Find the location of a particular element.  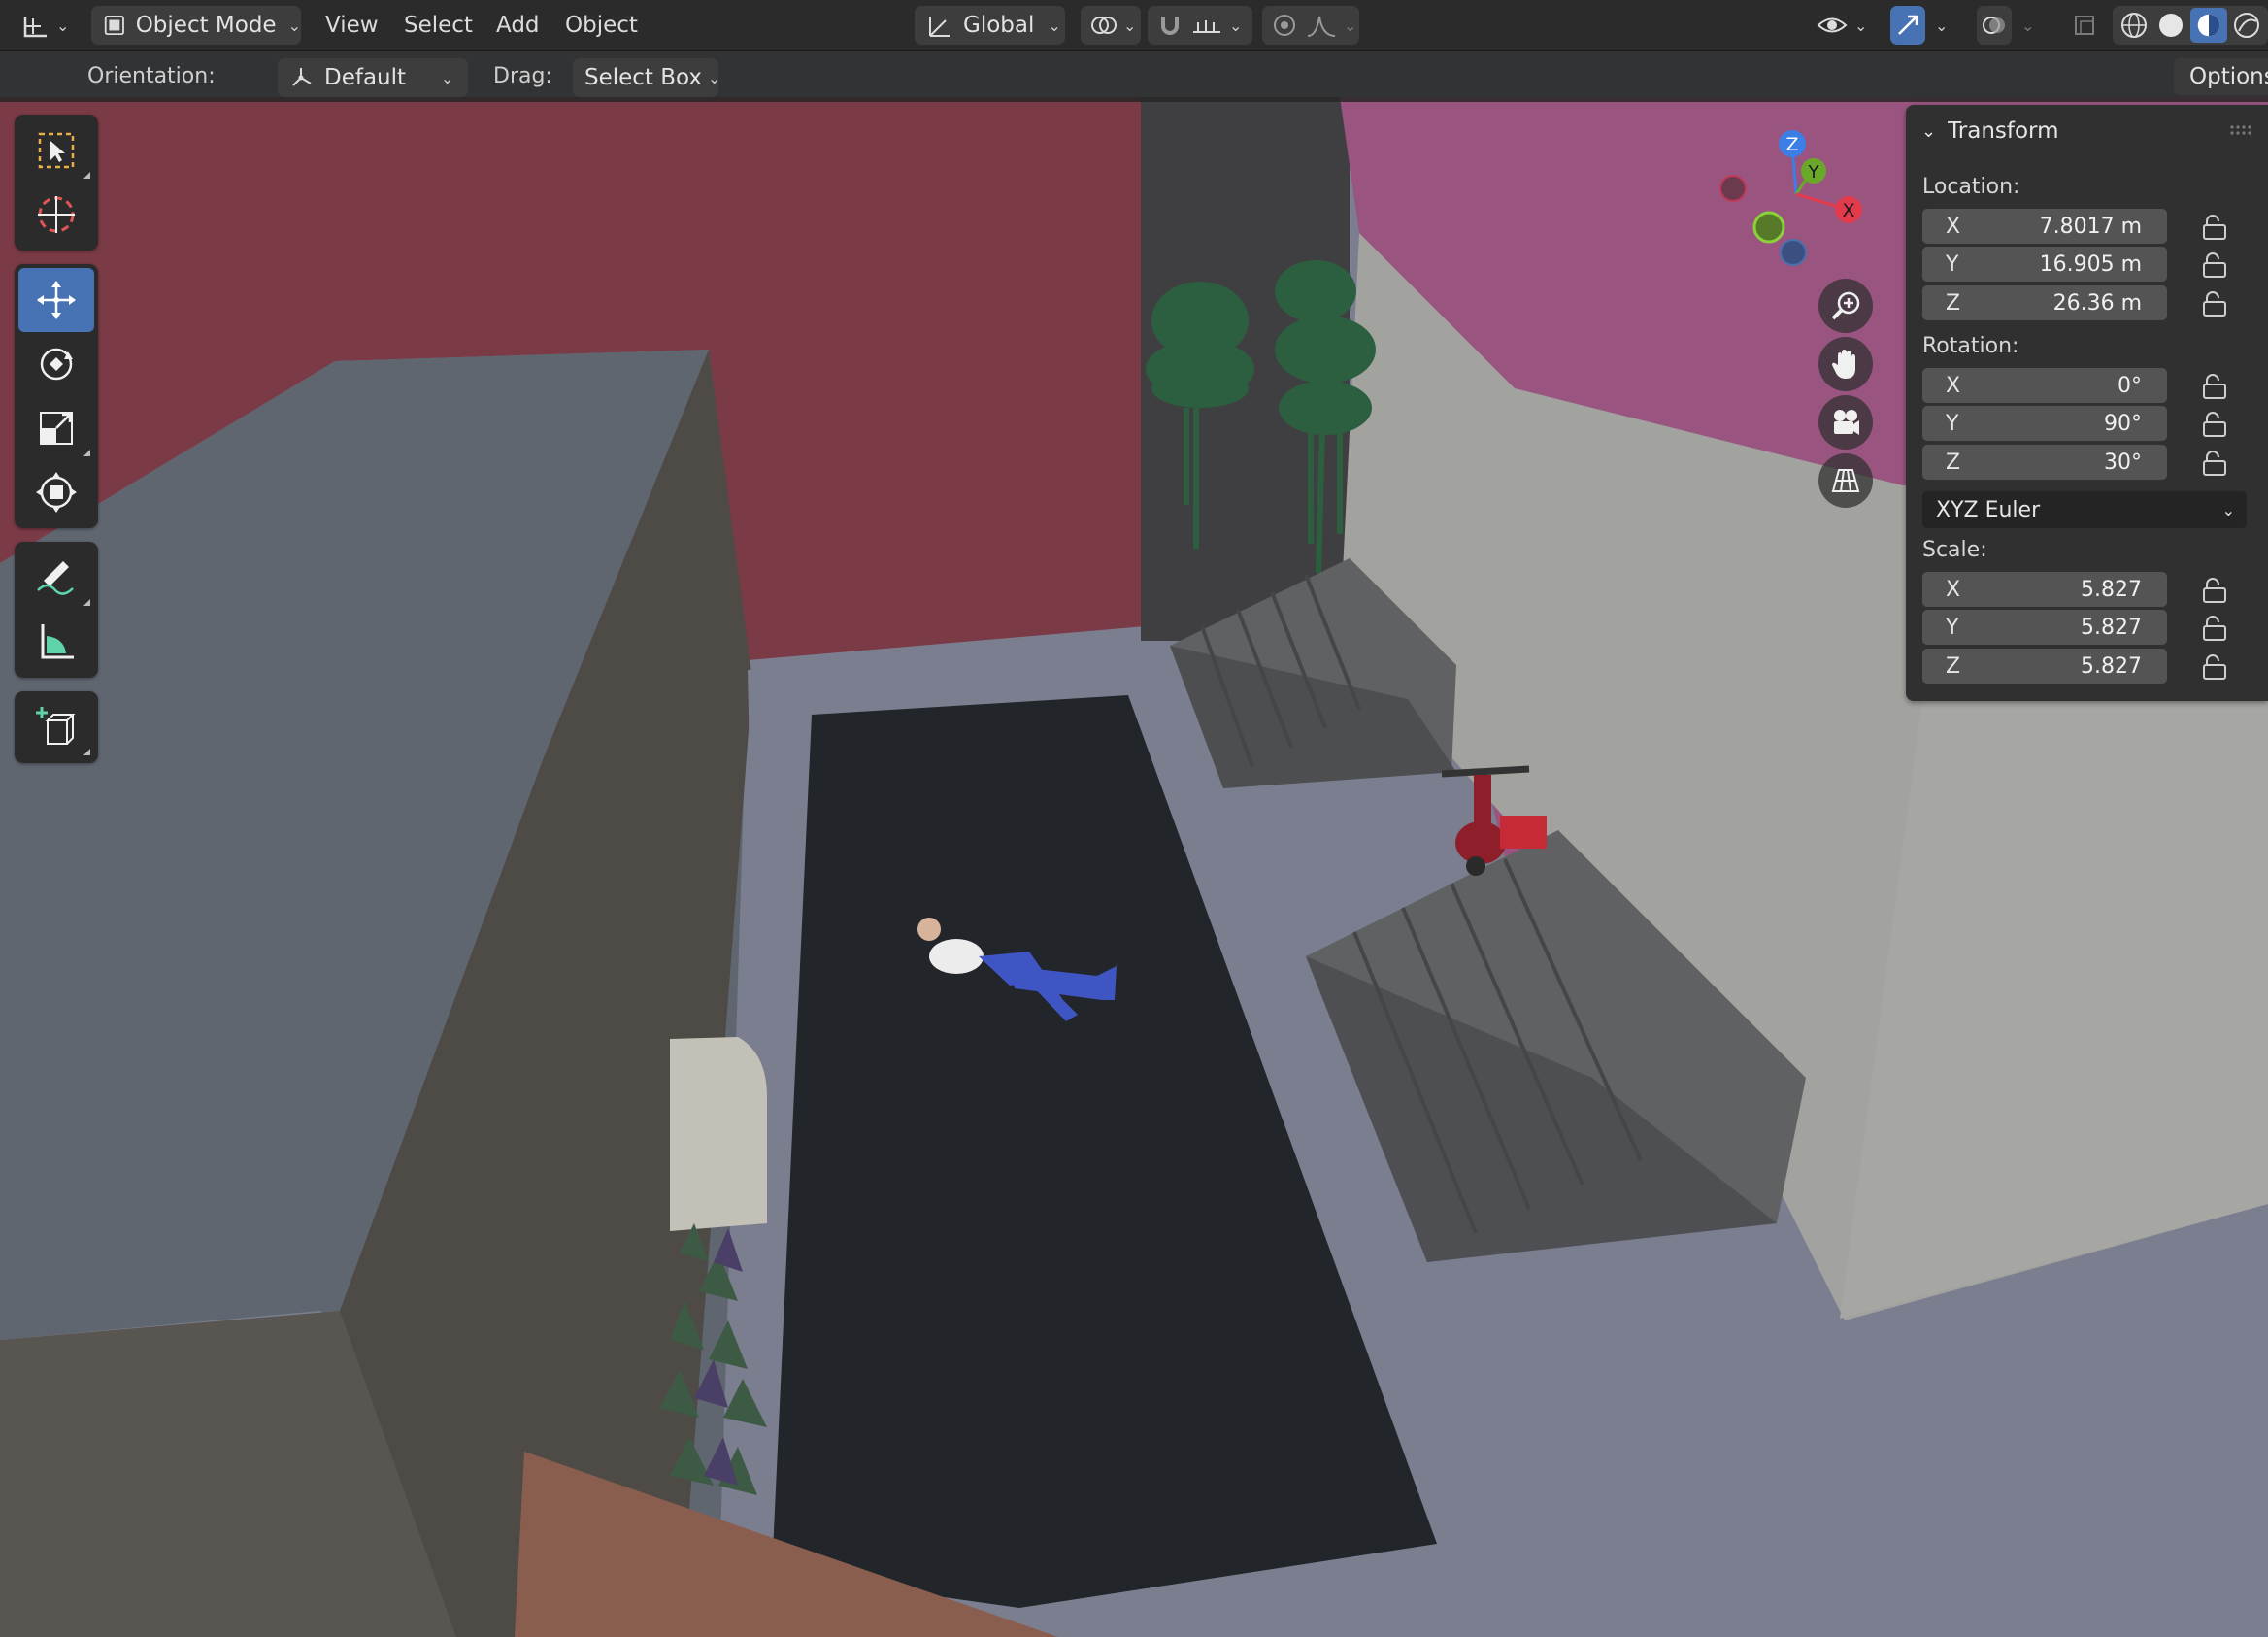

axis-label: Z is located at coordinates (1953, 303).